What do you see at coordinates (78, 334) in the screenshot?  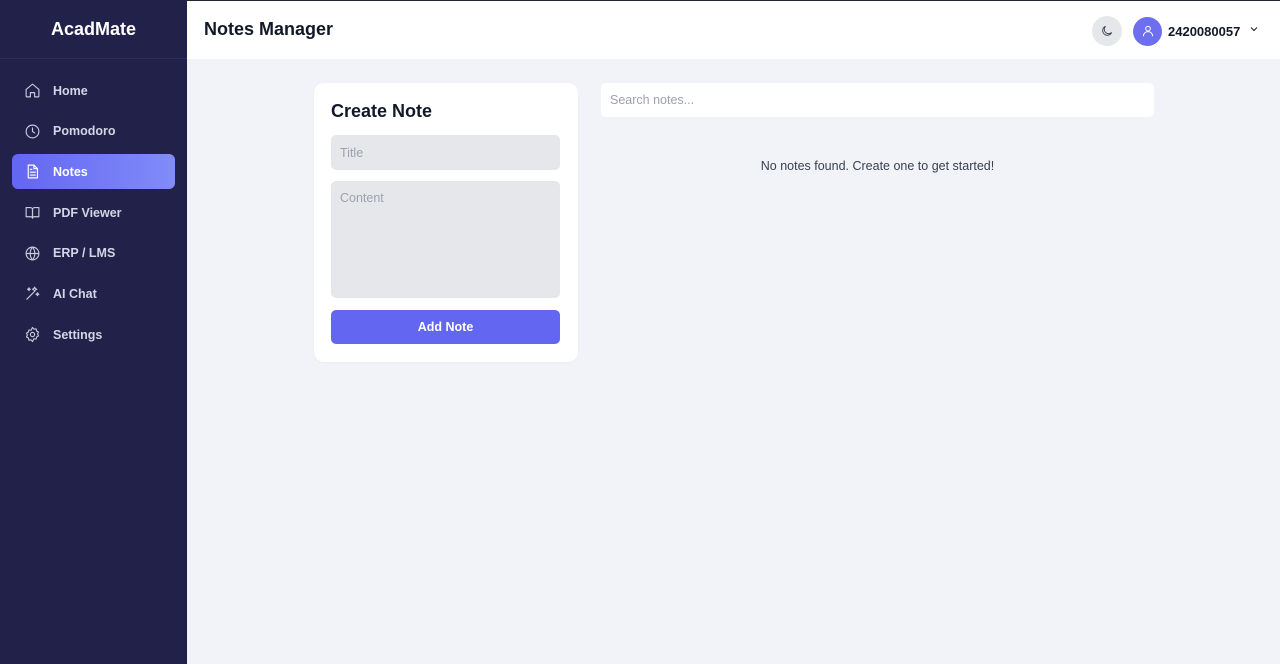 I see `sidebar-item-label: Settings` at bounding box center [78, 334].